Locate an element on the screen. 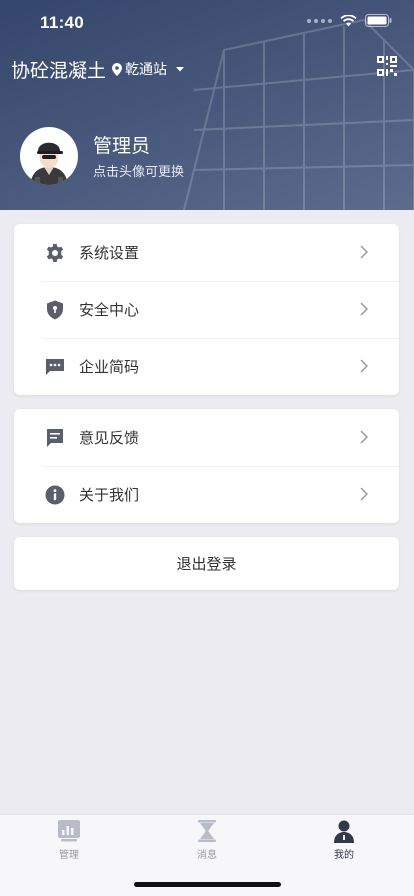  station-selector: 乾通站 is located at coordinates (149, 69).